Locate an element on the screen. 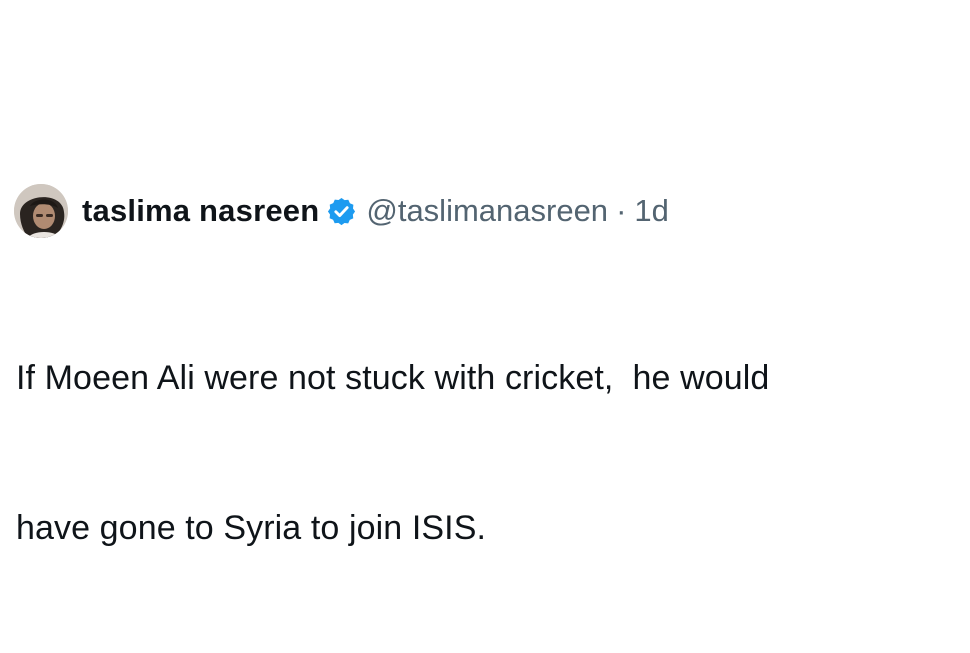 This screenshot has height=653, width=970. author-handle: @taslimanasreen is located at coordinates (487, 211).